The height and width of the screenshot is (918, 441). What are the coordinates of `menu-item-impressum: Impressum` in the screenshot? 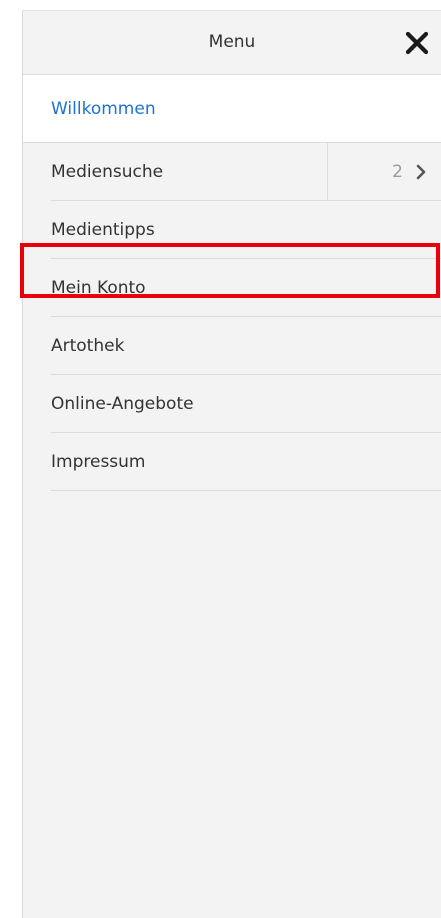 It's located at (232, 462).